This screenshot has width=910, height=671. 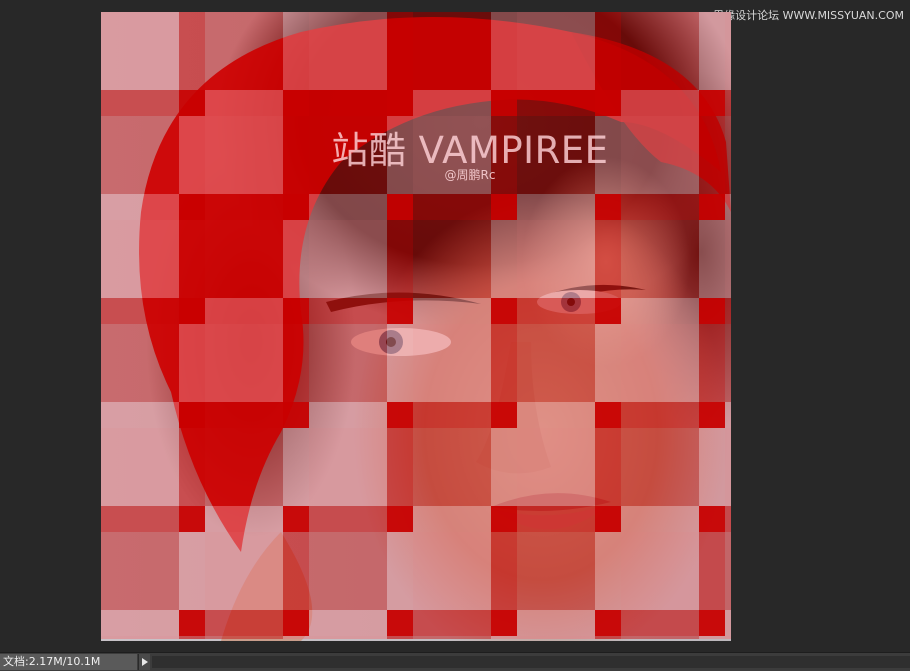 What do you see at coordinates (470, 175) in the screenshot?
I see `canvas-subtitle-text: @周鹏Rc` at bounding box center [470, 175].